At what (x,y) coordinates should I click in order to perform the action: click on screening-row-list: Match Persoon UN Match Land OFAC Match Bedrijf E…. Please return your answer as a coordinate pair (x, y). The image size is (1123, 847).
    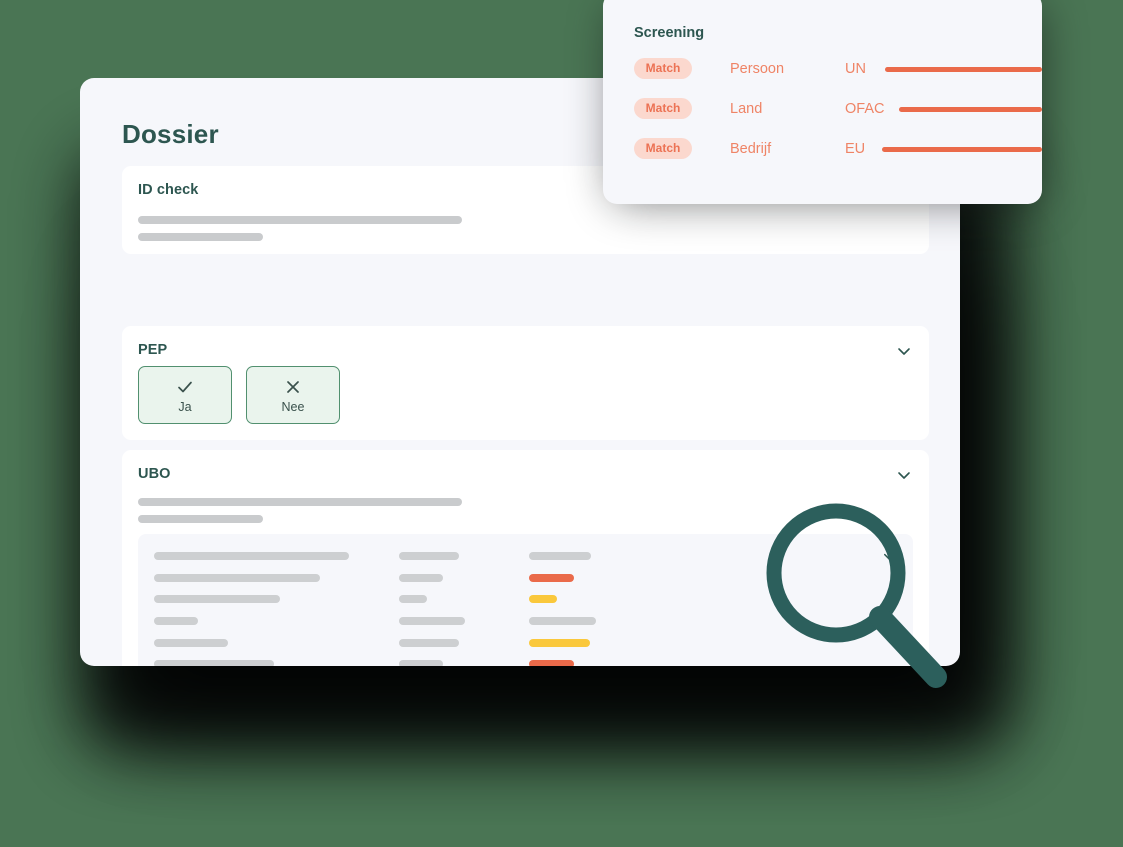
    Looking at the image, I should click on (838, 112).